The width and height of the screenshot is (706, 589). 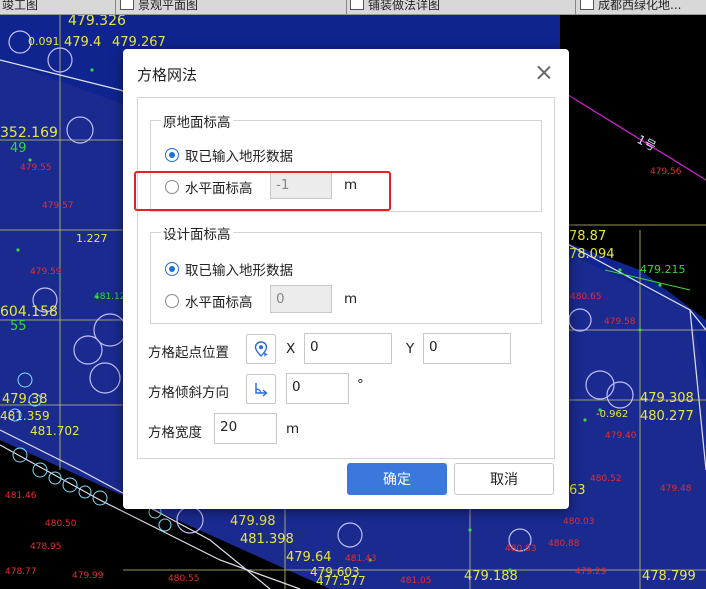 I want to click on cad-label: 480.277, so click(x=667, y=416).